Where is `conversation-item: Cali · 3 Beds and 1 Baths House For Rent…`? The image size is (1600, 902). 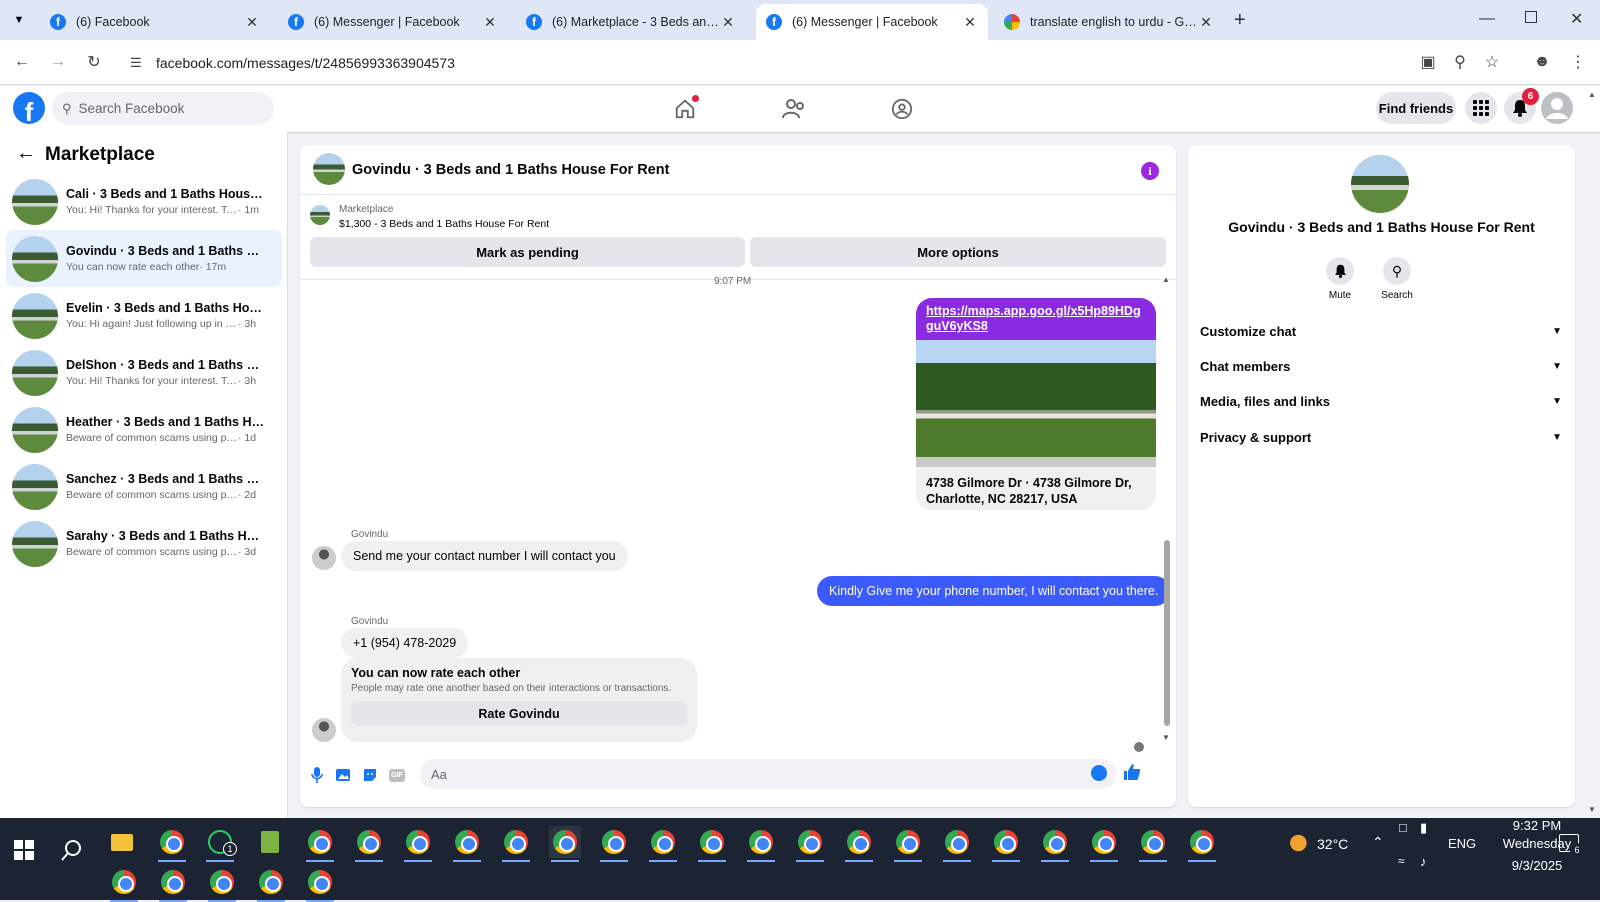 conversation-item: Cali · 3 Beds and 1 Baths House For Rent… is located at coordinates (144, 201).